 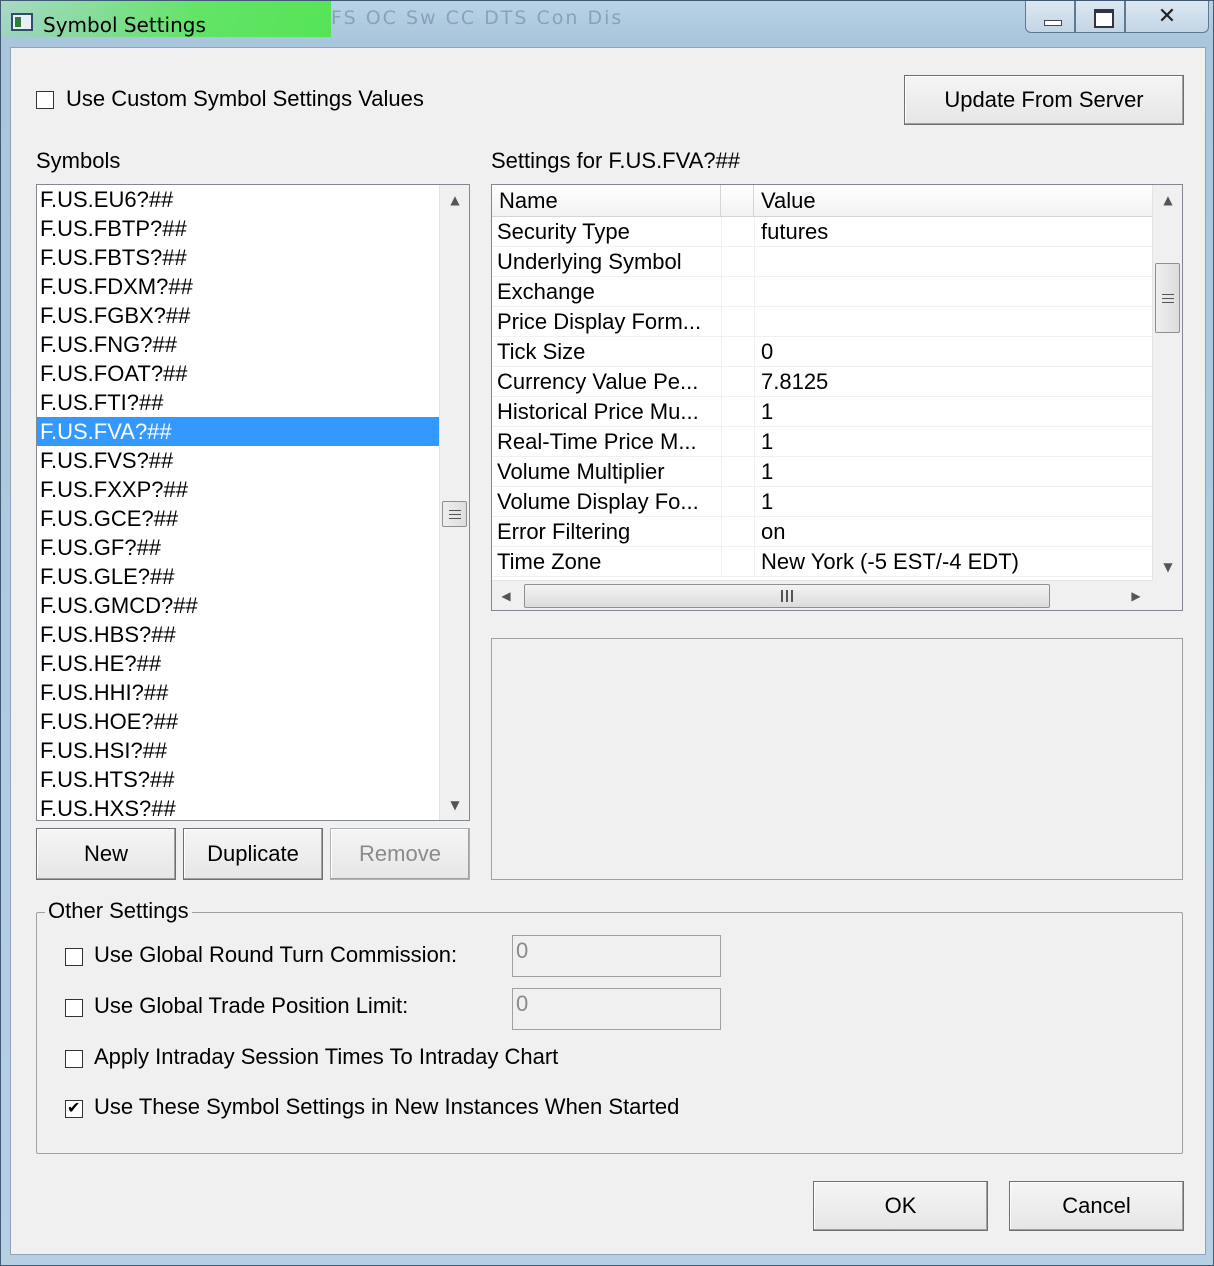 I want to click on update-from-server-button: Update From Server, so click(x=1044, y=100).